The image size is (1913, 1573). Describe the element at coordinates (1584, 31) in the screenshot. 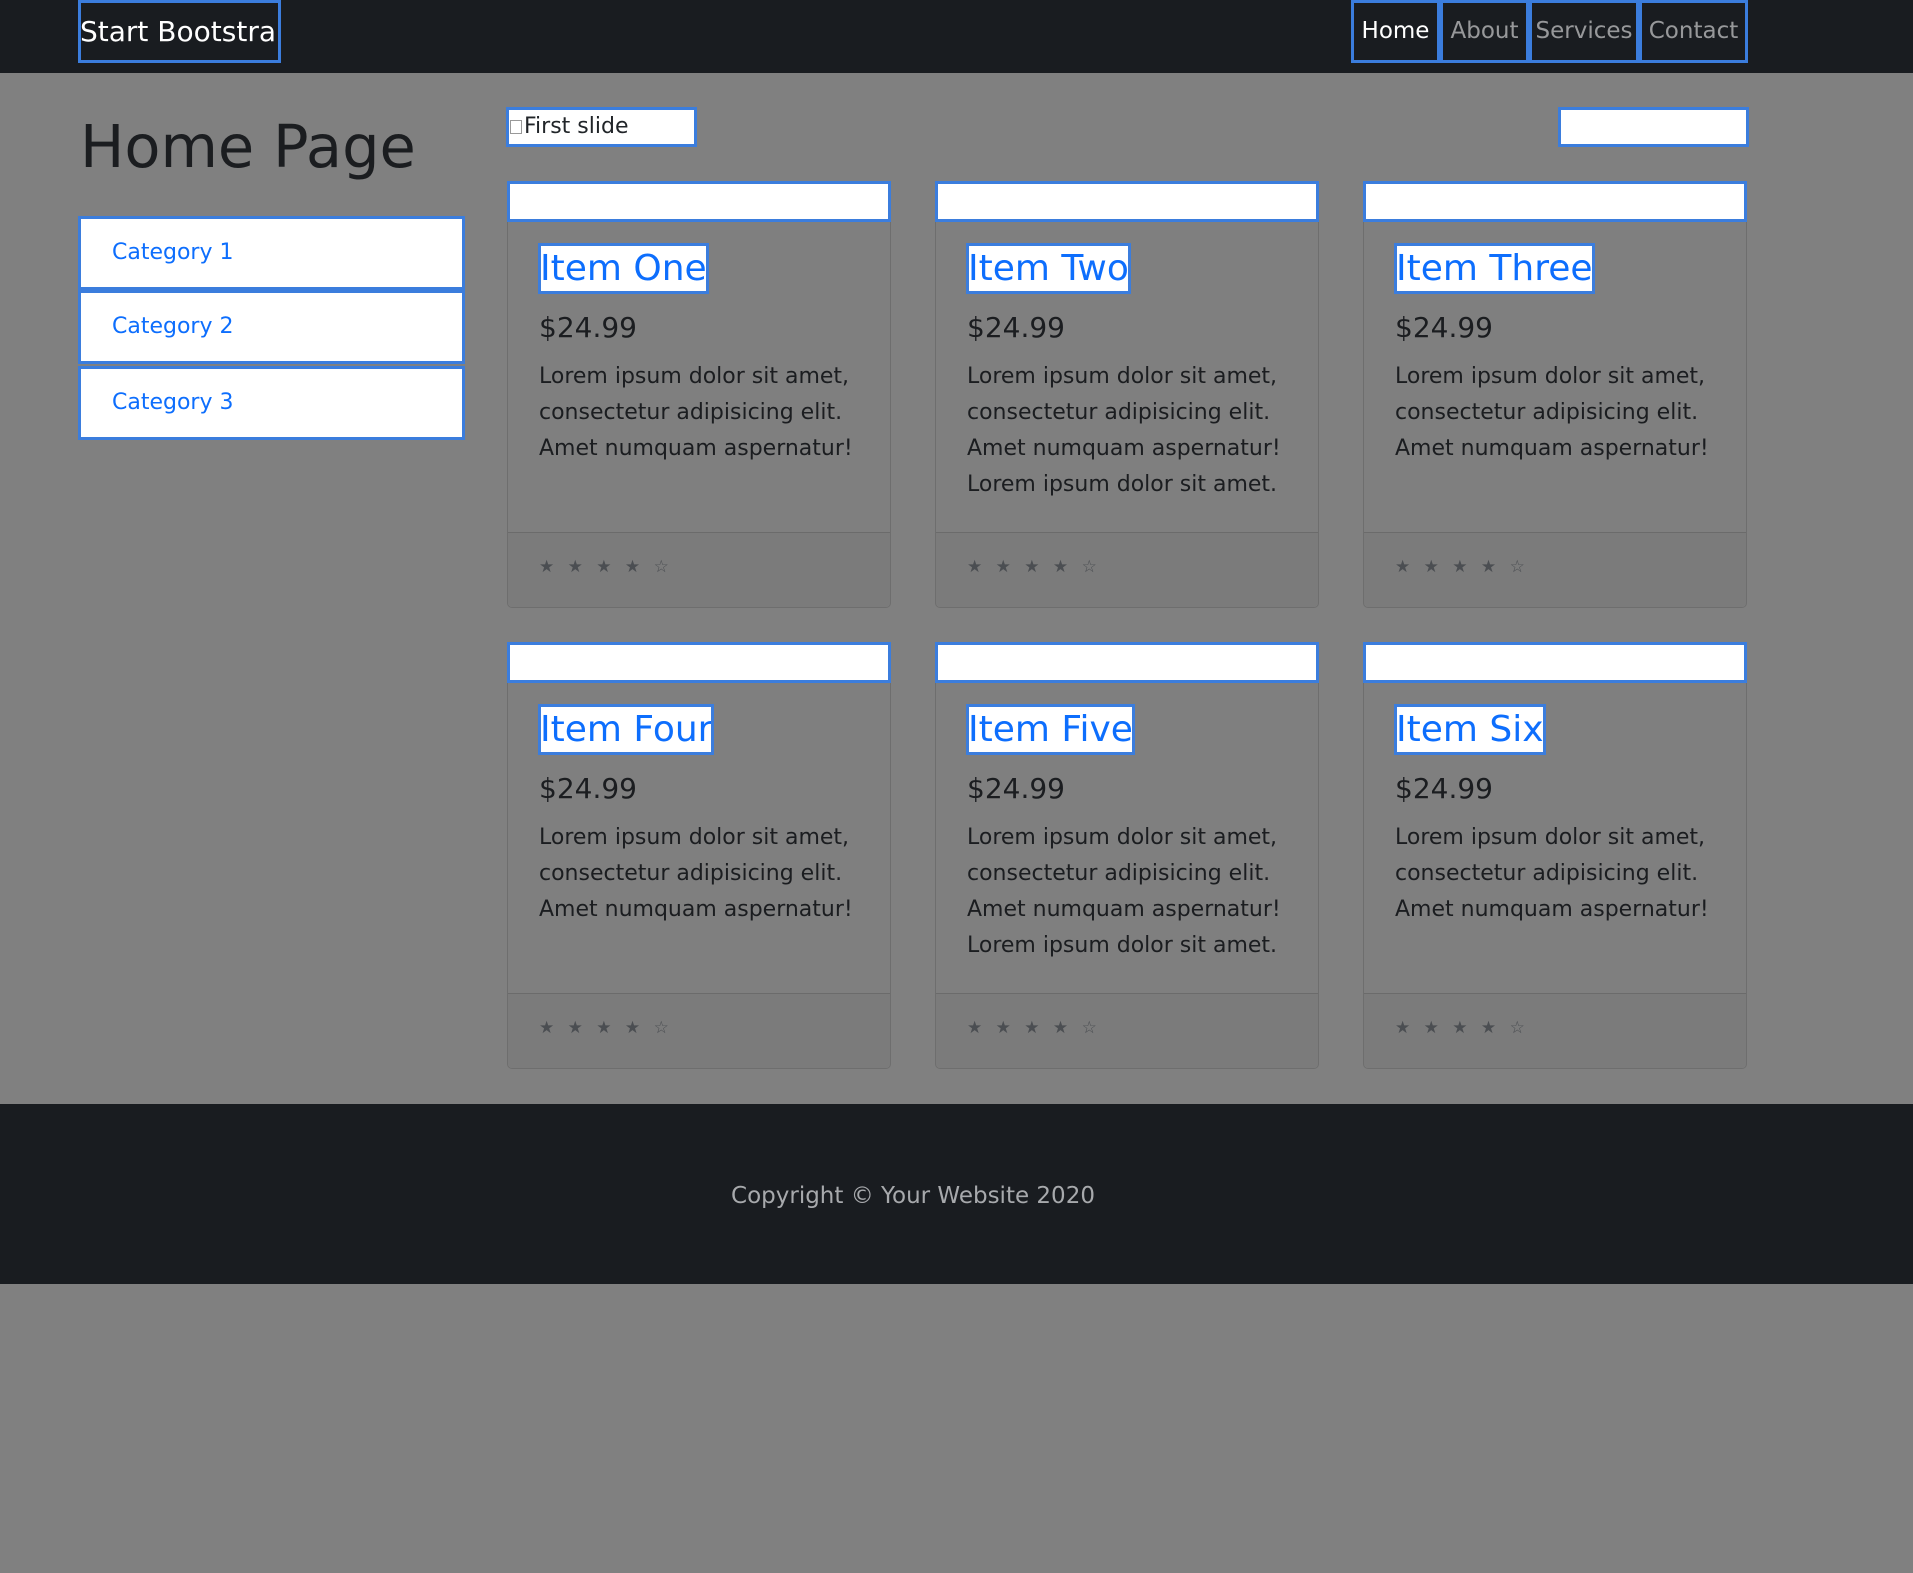

I see `nav-link-services: Services` at that location.